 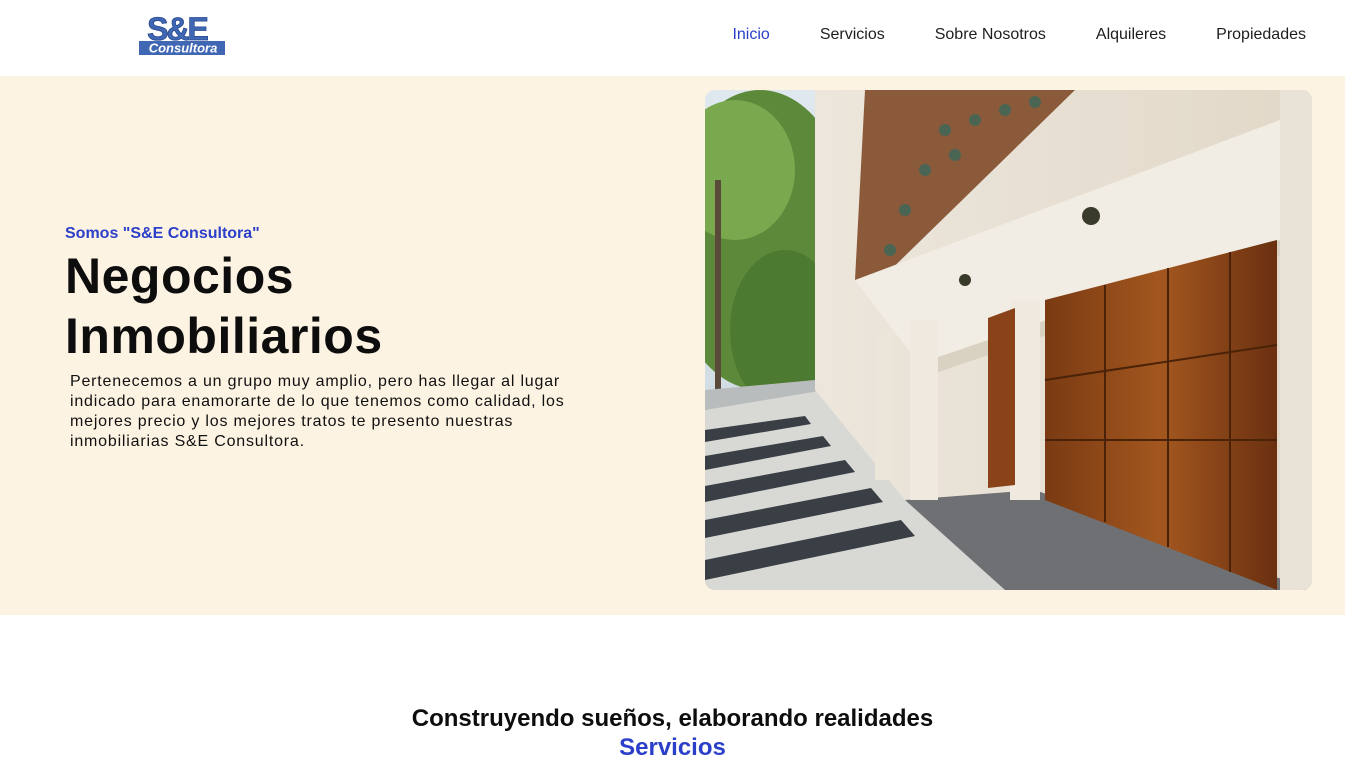 What do you see at coordinates (1131, 35) in the screenshot?
I see `nav-alquileres: Alquileres` at bounding box center [1131, 35].